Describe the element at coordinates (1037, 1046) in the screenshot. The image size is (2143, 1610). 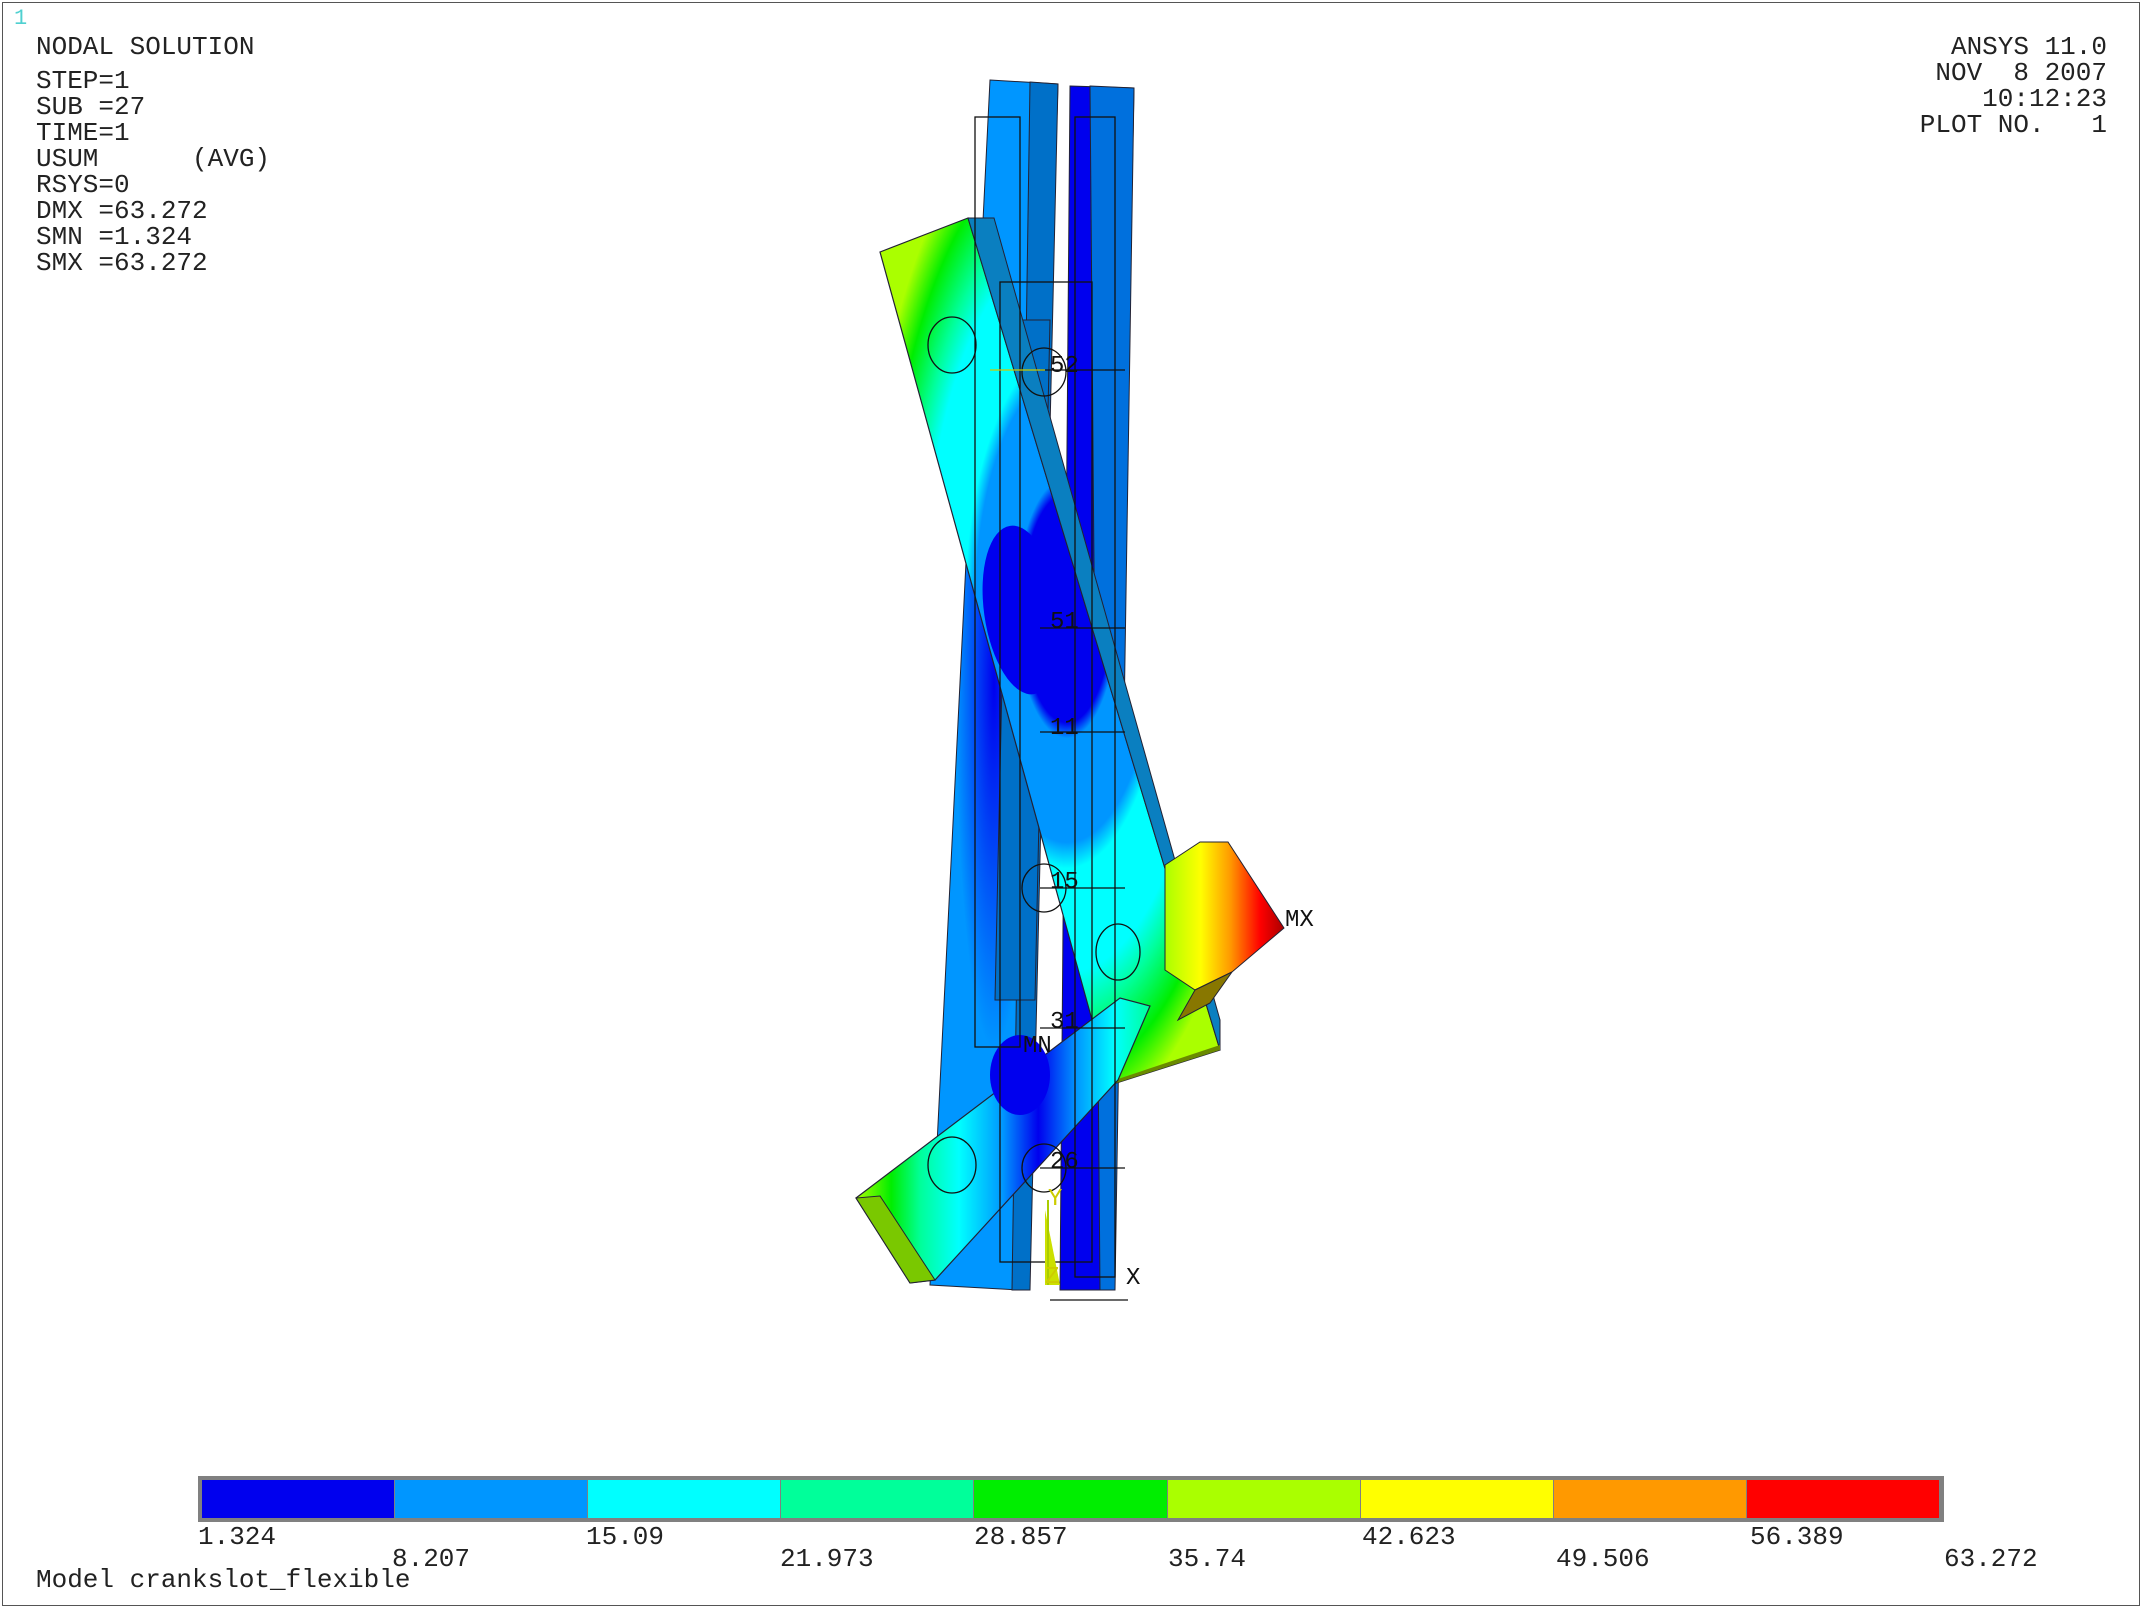
I see `min-marker-label: MN` at that location.